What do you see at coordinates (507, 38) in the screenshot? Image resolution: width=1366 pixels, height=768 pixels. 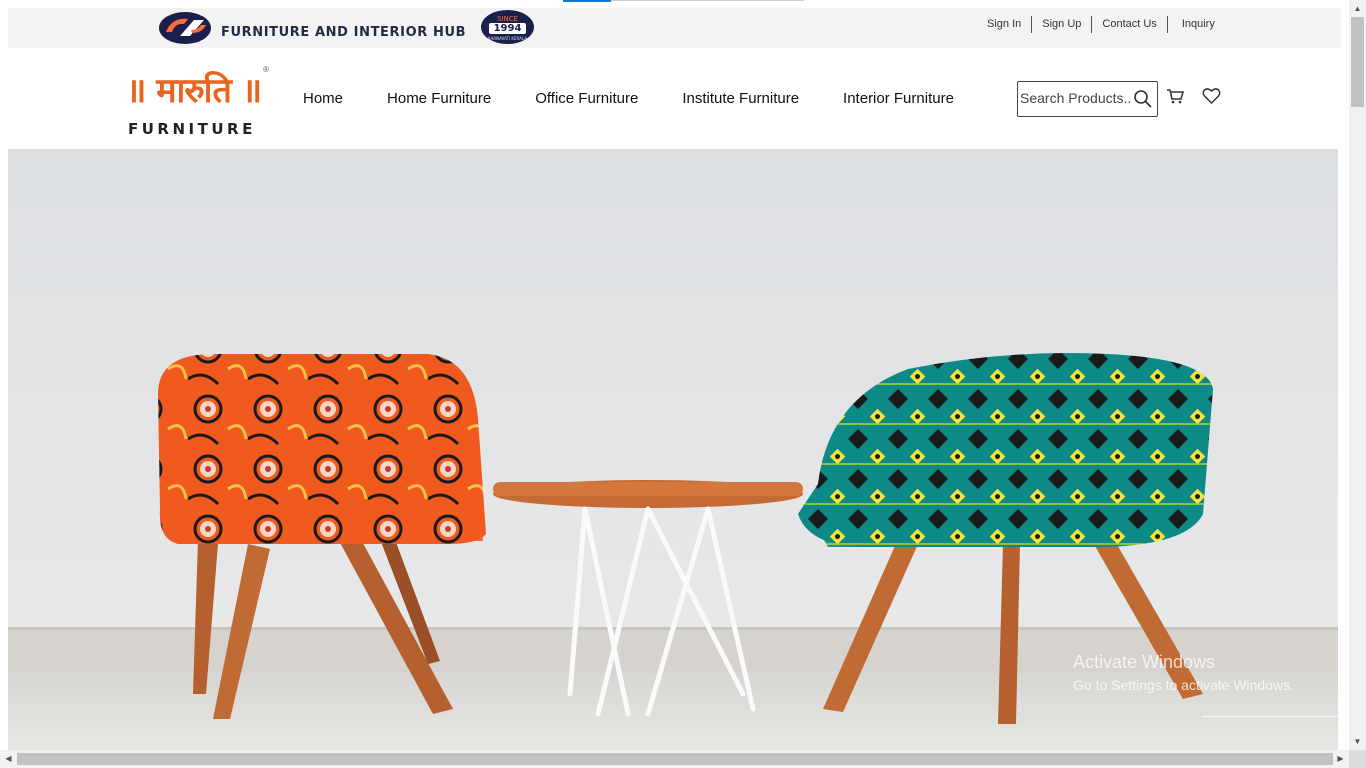 I see `since-tagline: KARNAVATI KERALA` at bounding box center [507, 38].